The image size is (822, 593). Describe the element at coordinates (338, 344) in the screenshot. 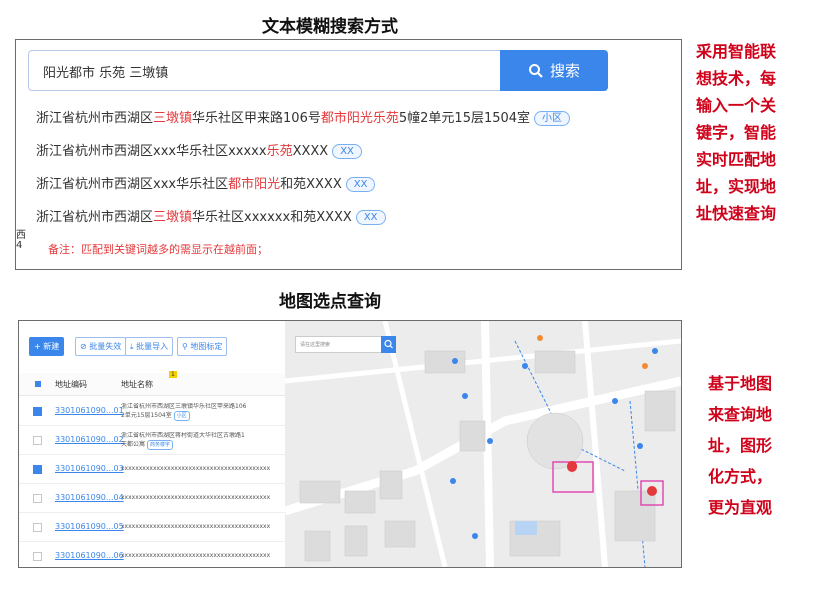

I see `map-search-input: 请在这里搜索` at that location.